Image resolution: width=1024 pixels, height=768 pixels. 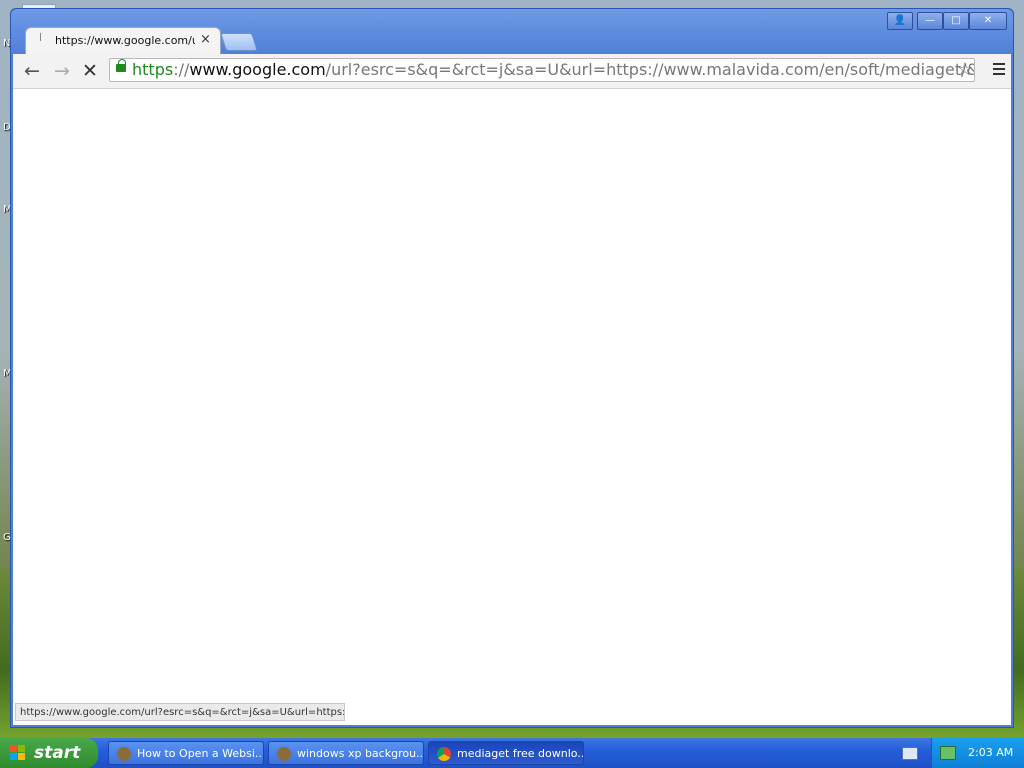 I want to click on keyboard-icon, so click(x=910, y=753).